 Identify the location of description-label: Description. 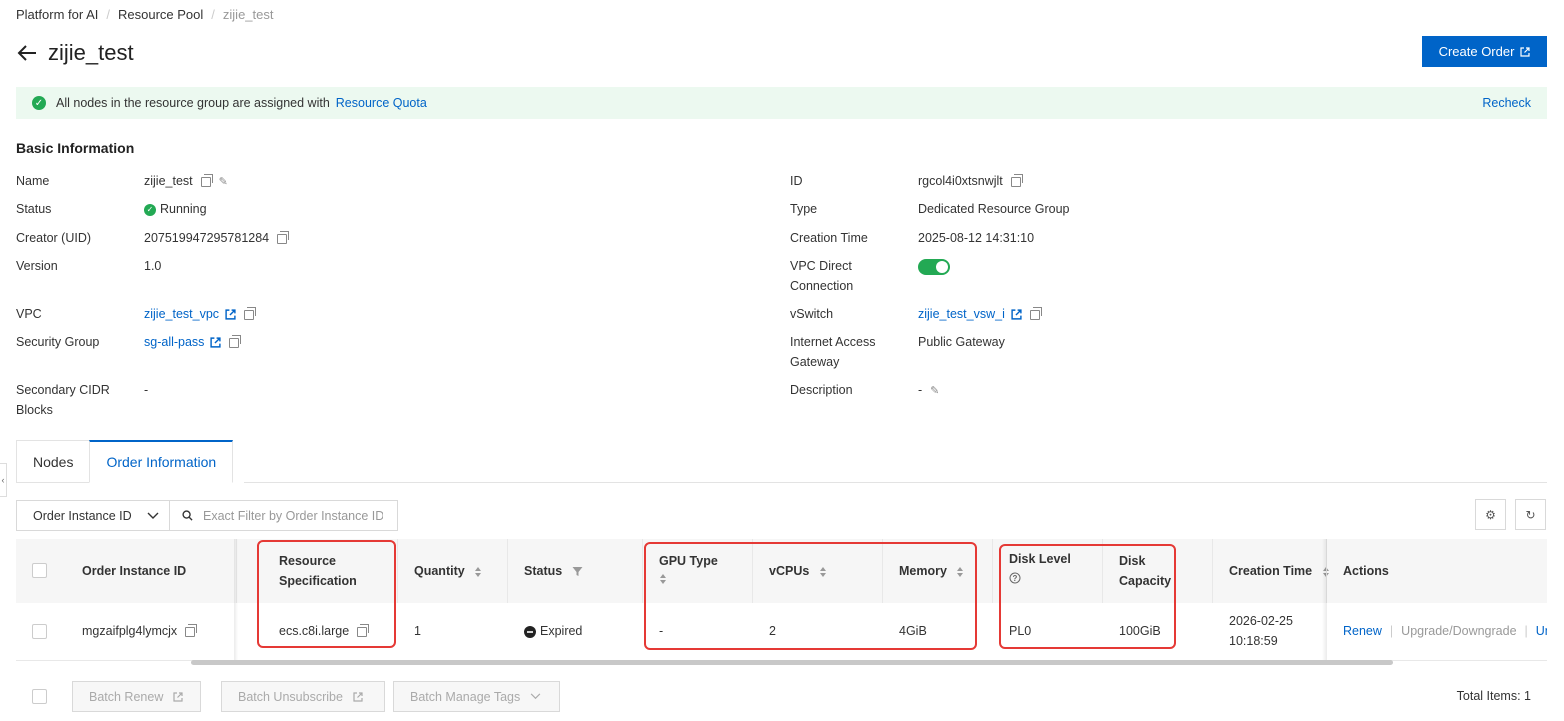
(821, 390).